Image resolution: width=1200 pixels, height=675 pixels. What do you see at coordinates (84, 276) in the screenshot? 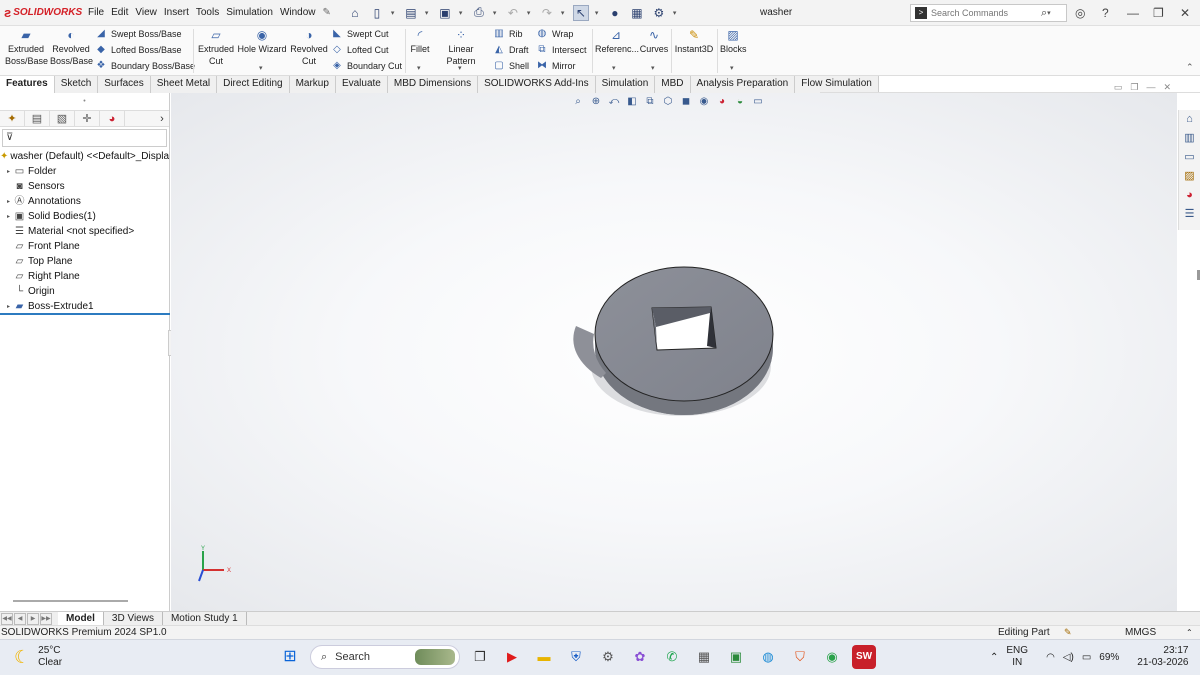
I see `tree-item-right-plane: ▱ Right Plane` at bounding box center [84, 276].